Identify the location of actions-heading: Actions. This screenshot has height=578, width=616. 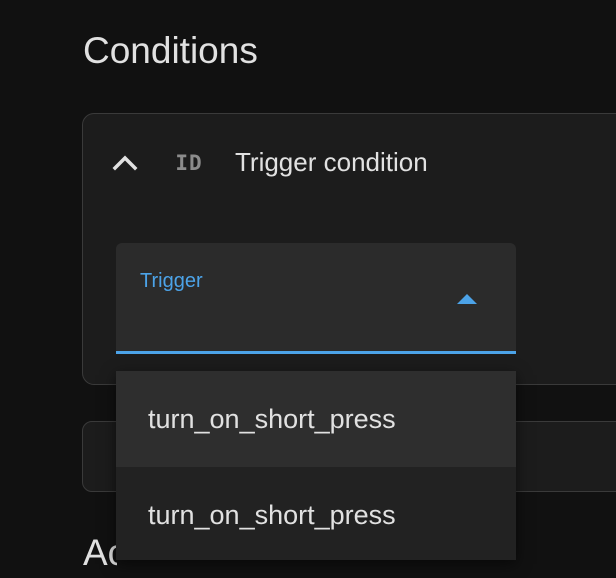
(100, 552).